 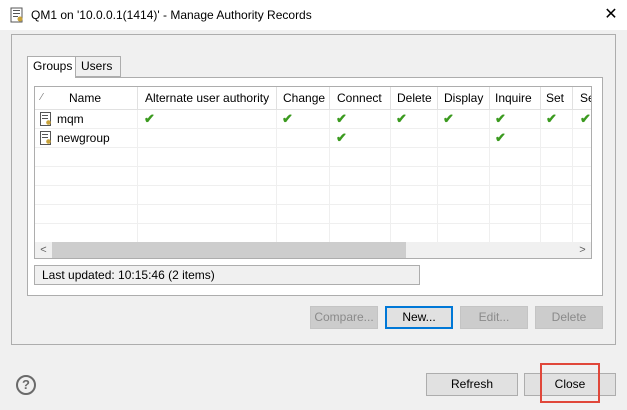 I want to click on help-icon: ?, so click(x=26, y=385).